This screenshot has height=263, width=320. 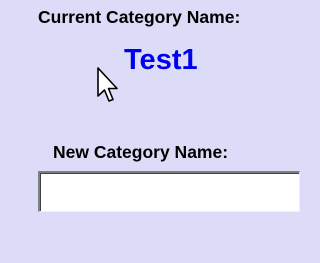 What do you see at coordinates (107, 84) in the screenshot?
I see `mouse-pointer-icon` at bounding box center [107, 84].